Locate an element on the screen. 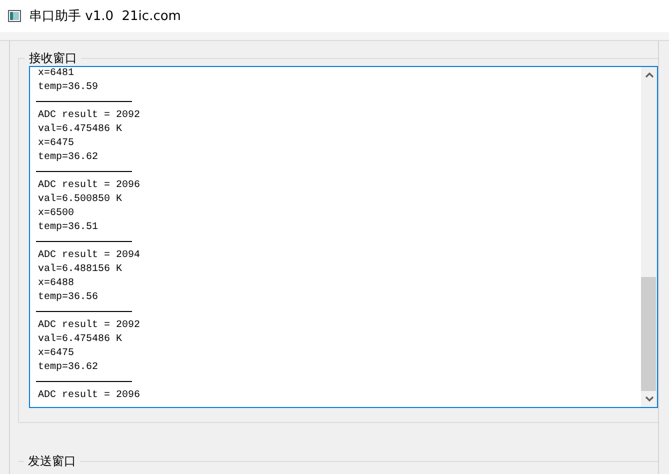 This screenshot has width=669, height=474. output-line: x=6500 is located at coordinates (56, 214).